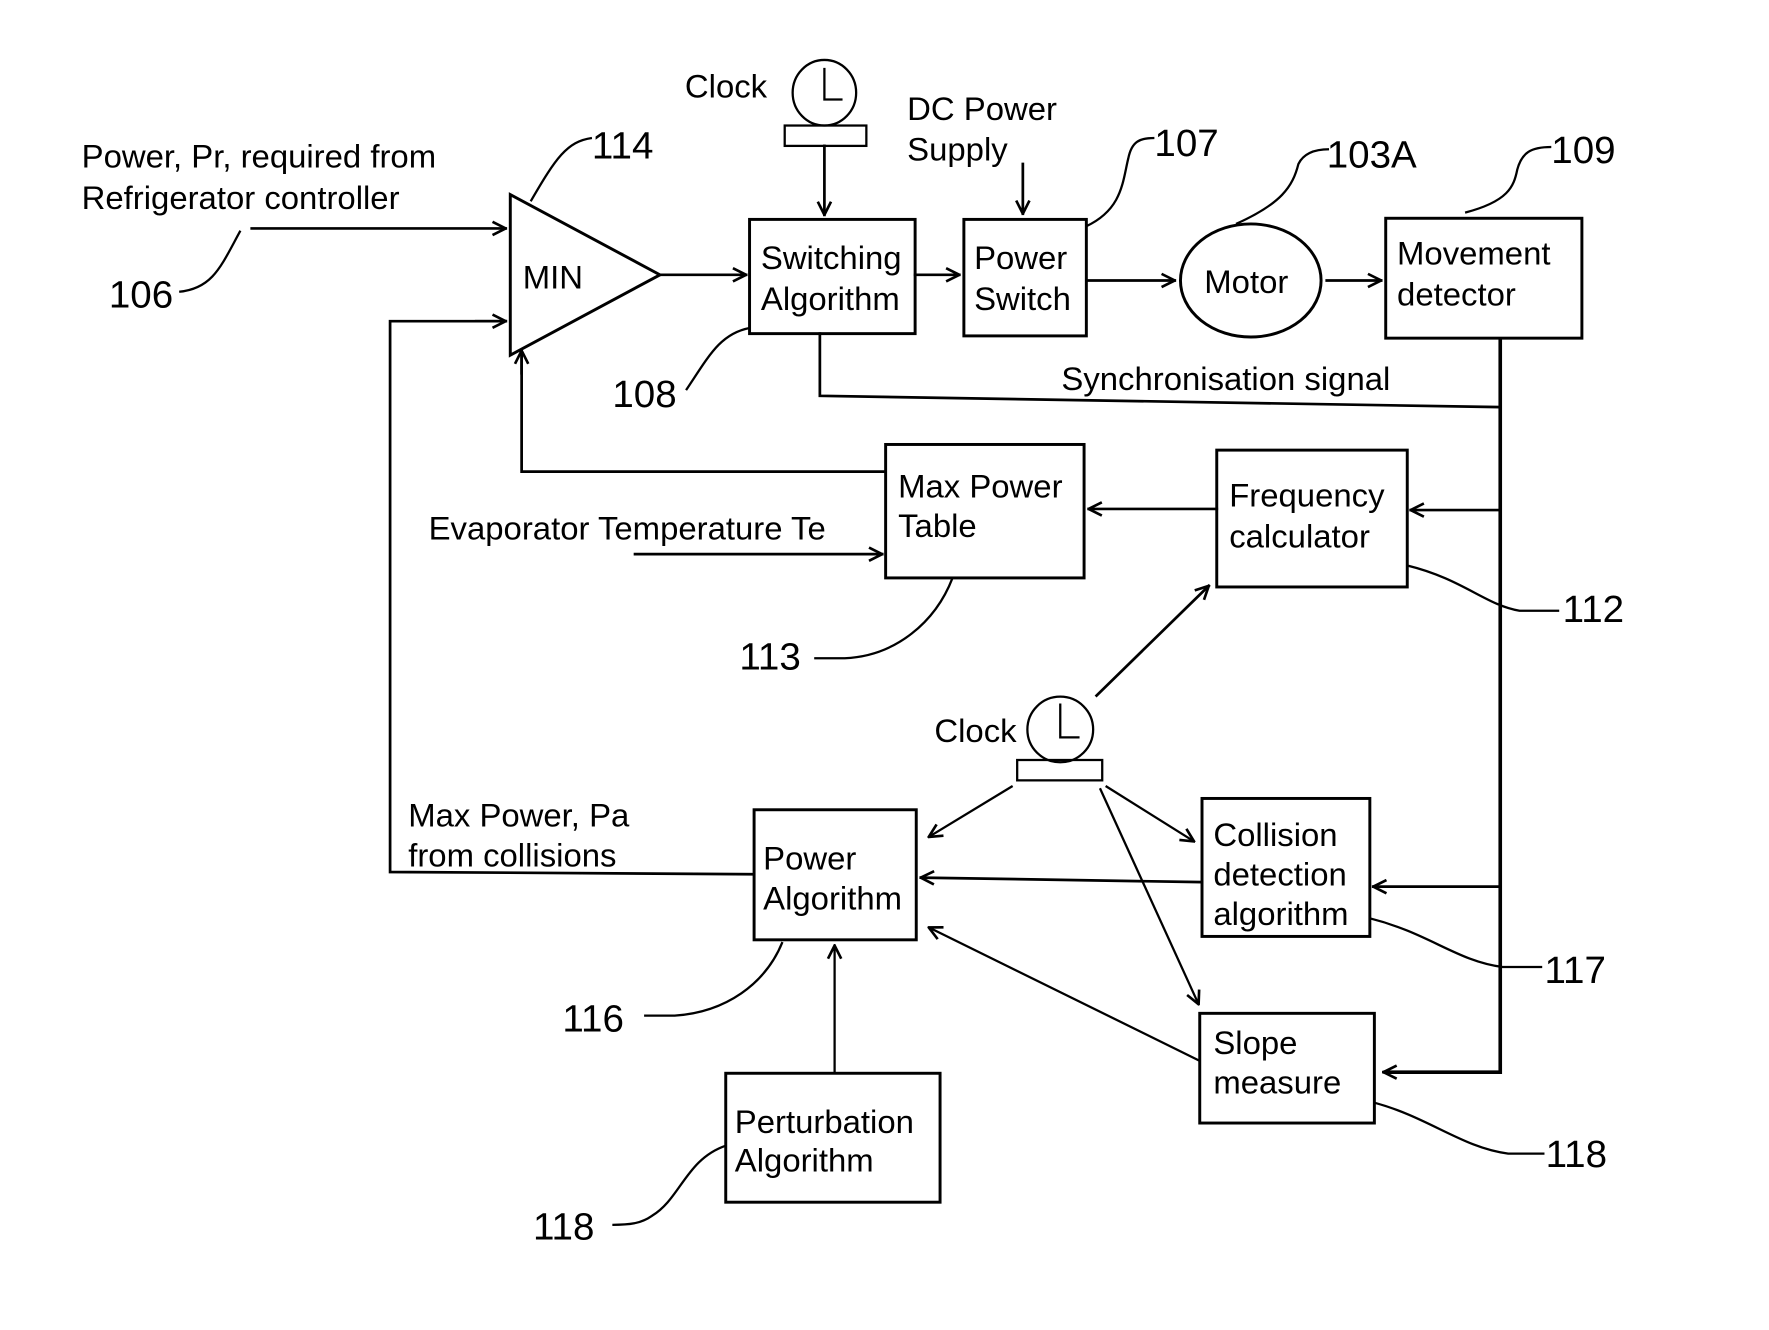  I want to click on leader-103a, so click(1282, 186).